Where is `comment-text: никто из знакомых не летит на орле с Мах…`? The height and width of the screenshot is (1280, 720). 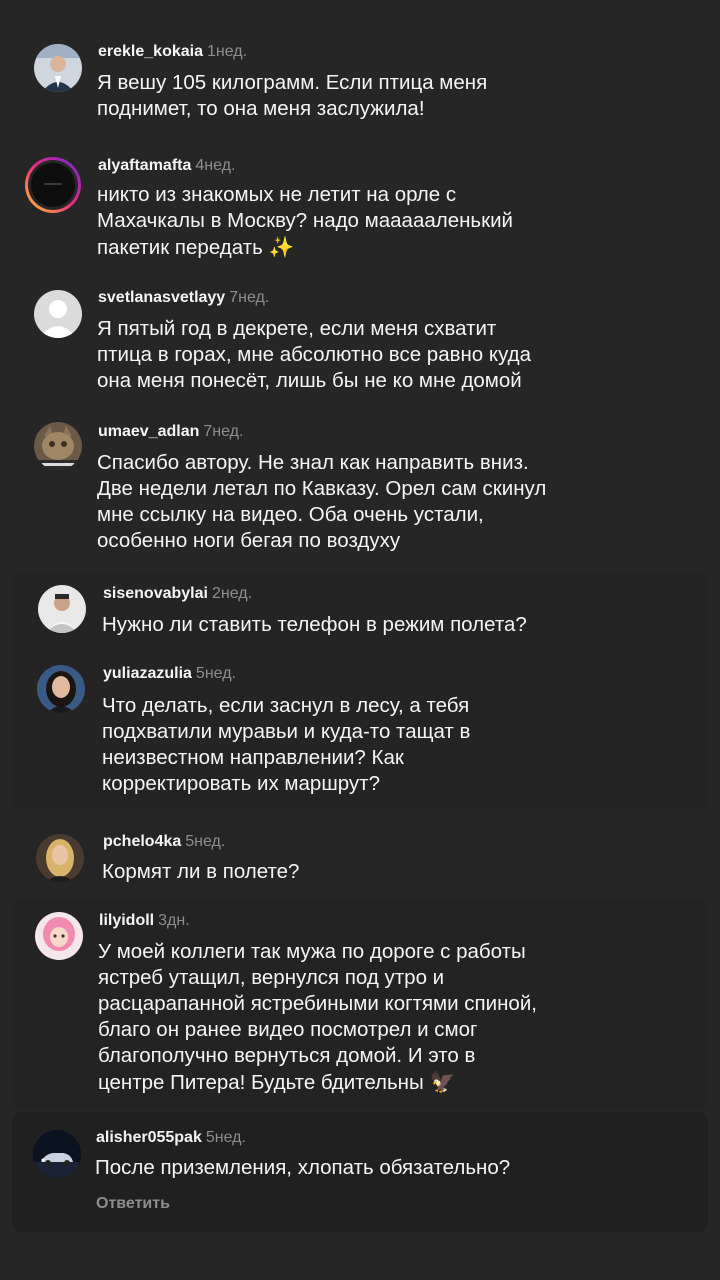
comment-text: никто из знакомых не летит на орле с Мах… is located at coordinates (305, 221).